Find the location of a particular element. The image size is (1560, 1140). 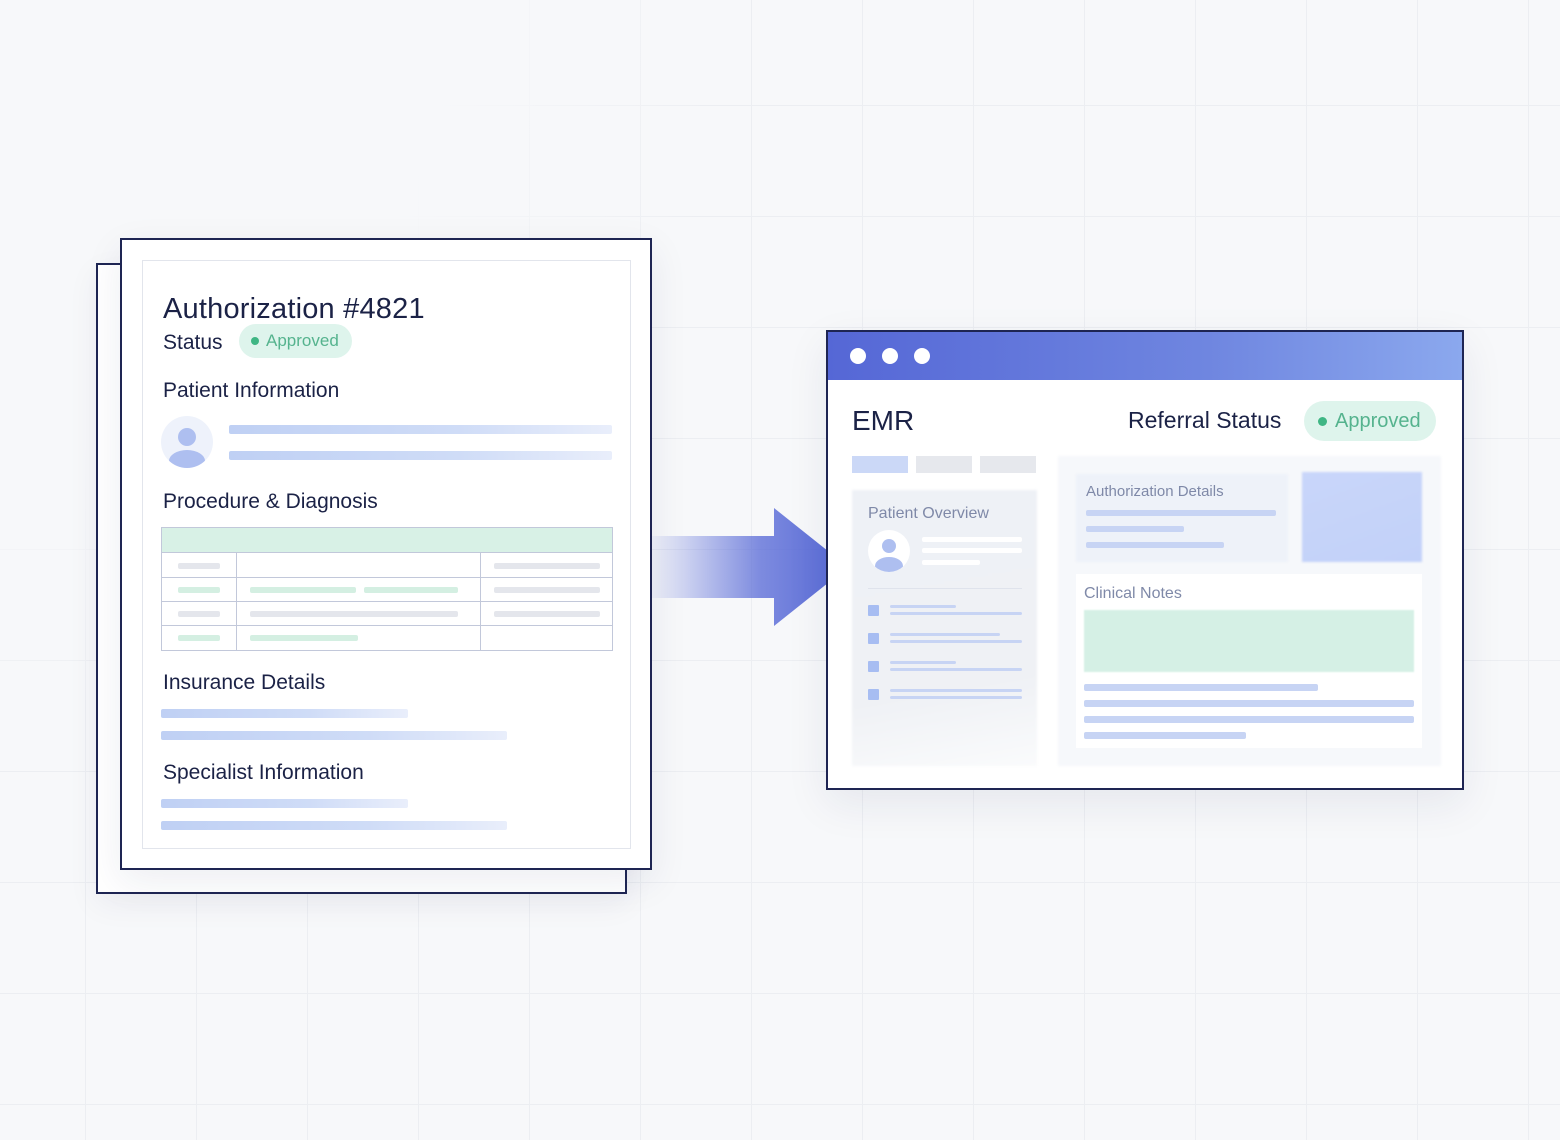

referral-status-label: Referral Status is located at coordinates (1205, 420).